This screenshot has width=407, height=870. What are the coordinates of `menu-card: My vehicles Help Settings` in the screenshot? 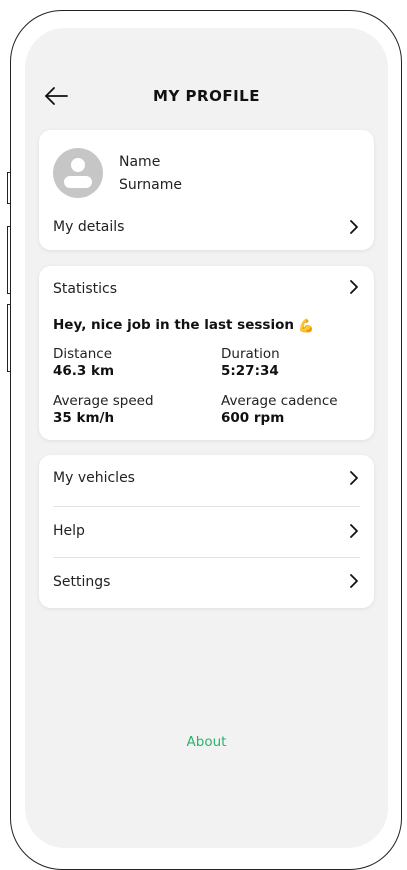 It's located at (206, 531).